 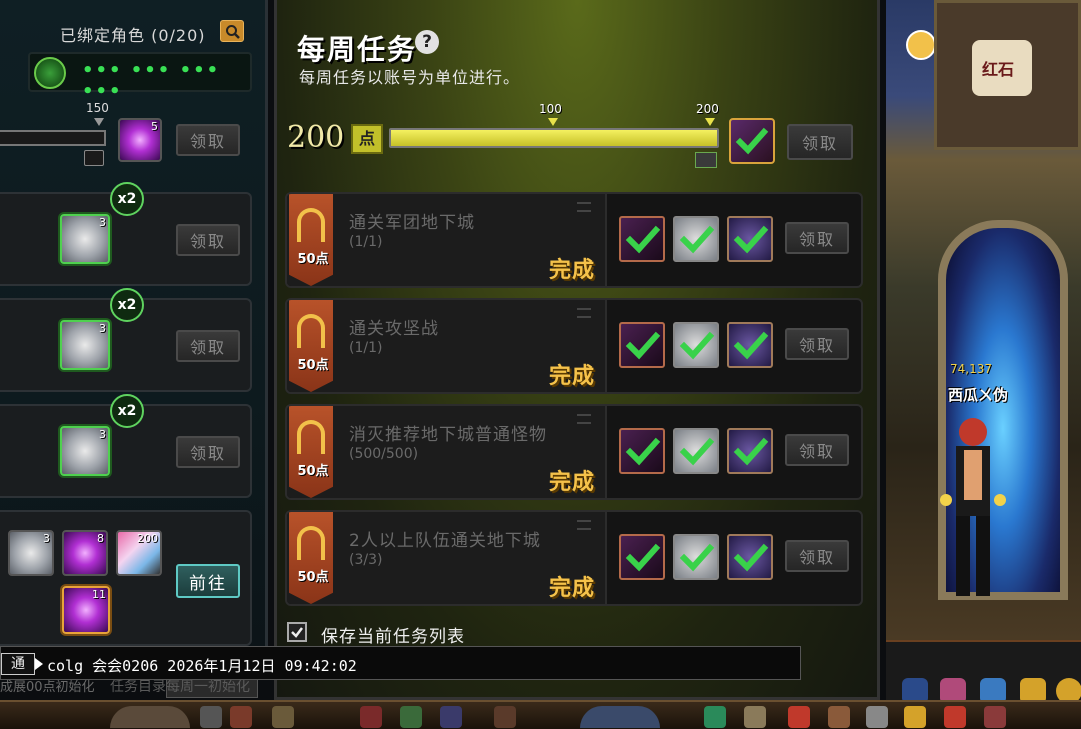 What do you see at coordinates (447, 452) in the screenshot?
I see `task-info: 50点 消灭推荐地下城普通怪物 (500/500) 完成` at bounding box center [447, 452].